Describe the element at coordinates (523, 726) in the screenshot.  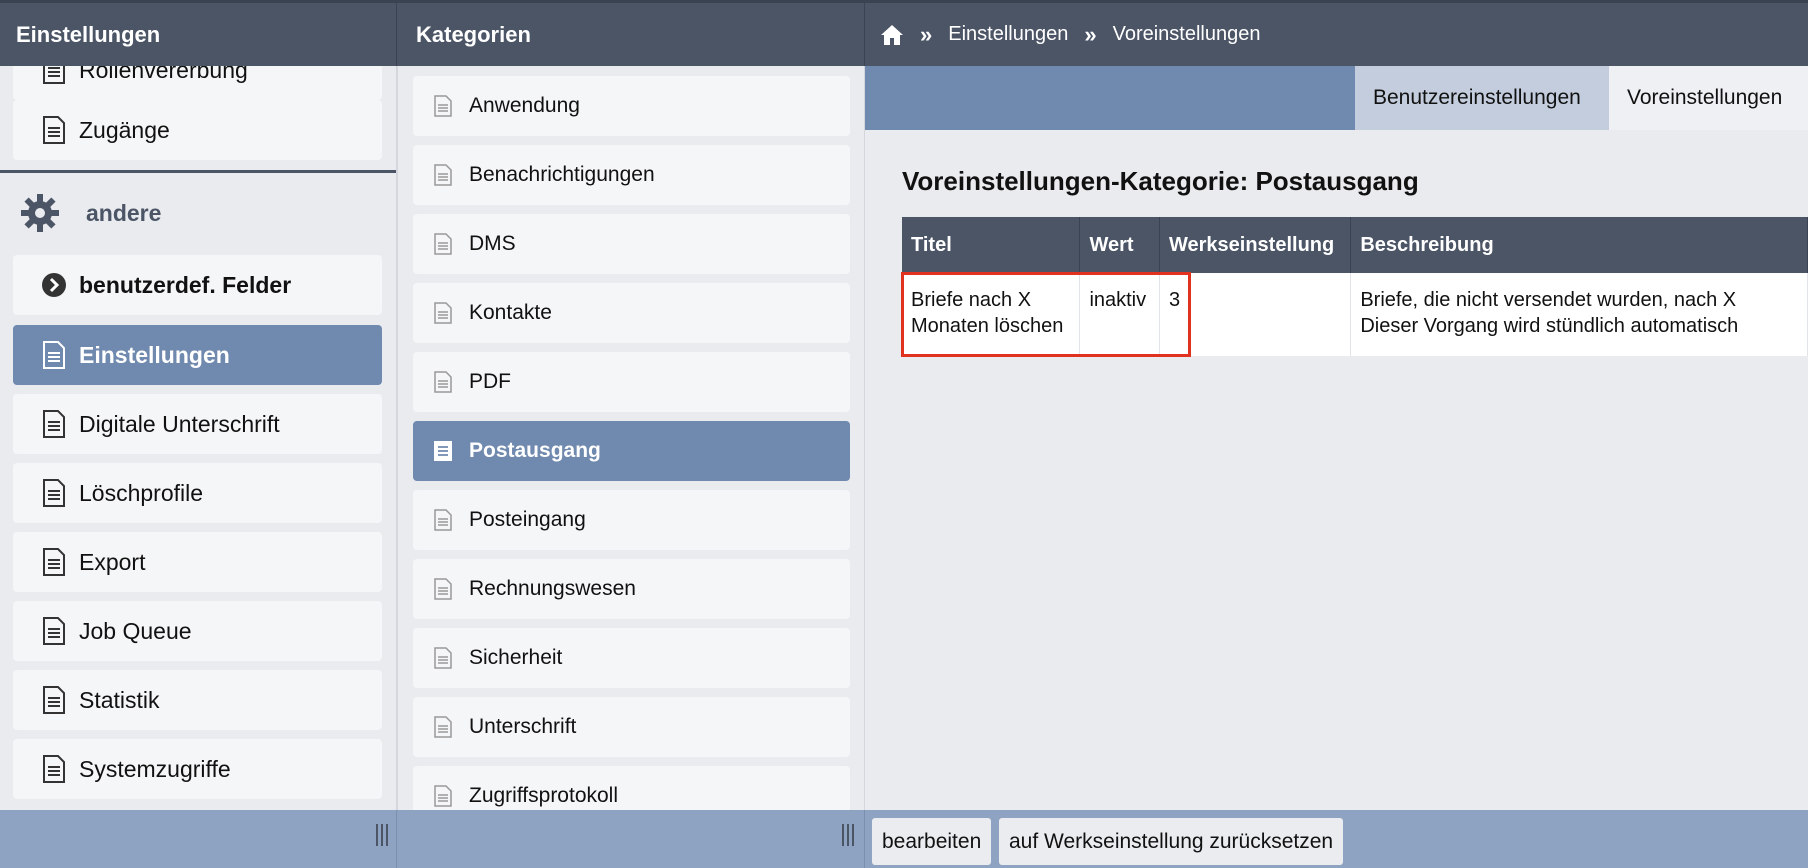
I see `category-label: Unterschrift` at that location.